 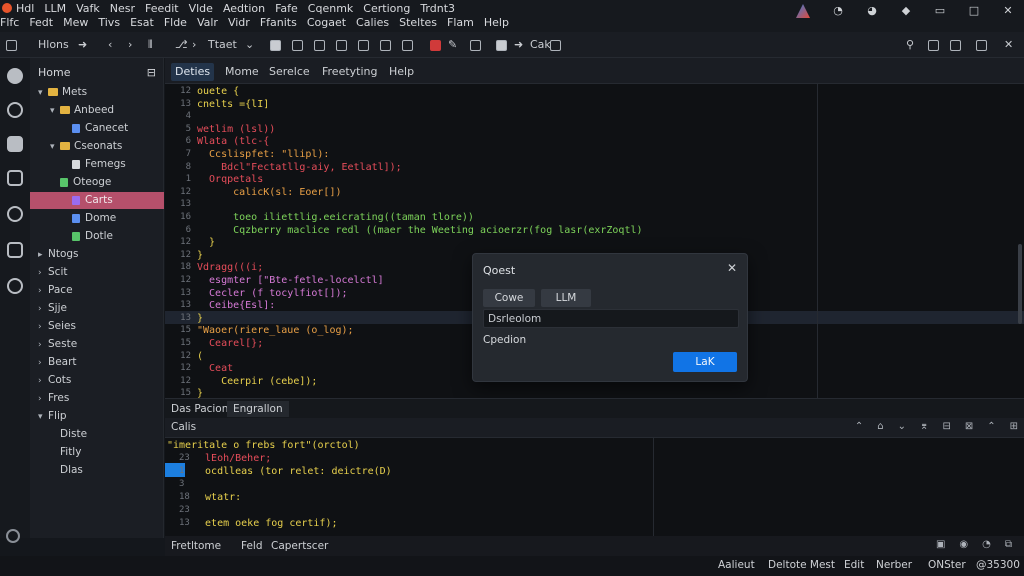 What do you see at coordinates (509, 298) in the screenshot?
I see `dialog-tab-1: Cowe` at bounding box center [509, 298].